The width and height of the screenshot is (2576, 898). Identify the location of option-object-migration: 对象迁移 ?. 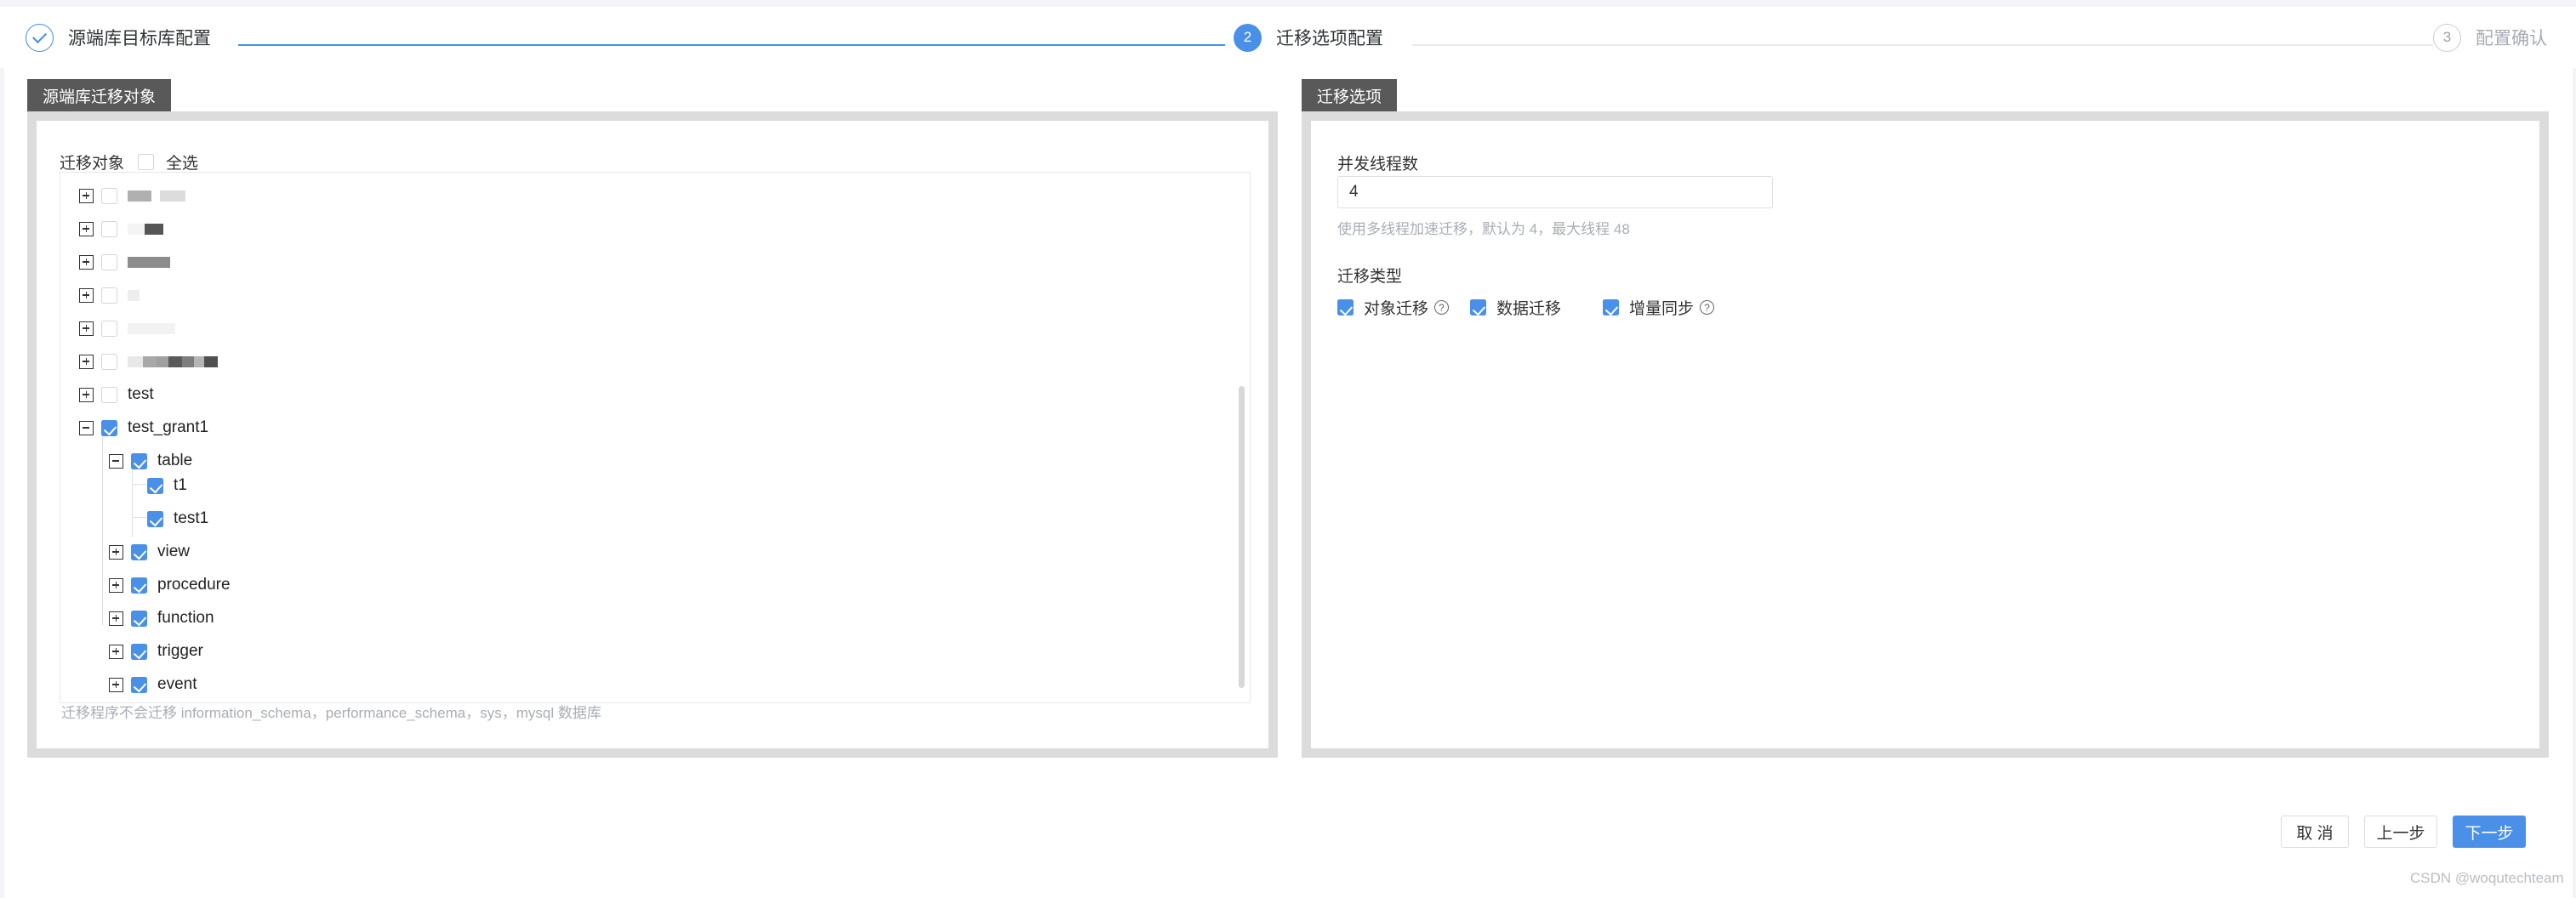
(1393, 307).